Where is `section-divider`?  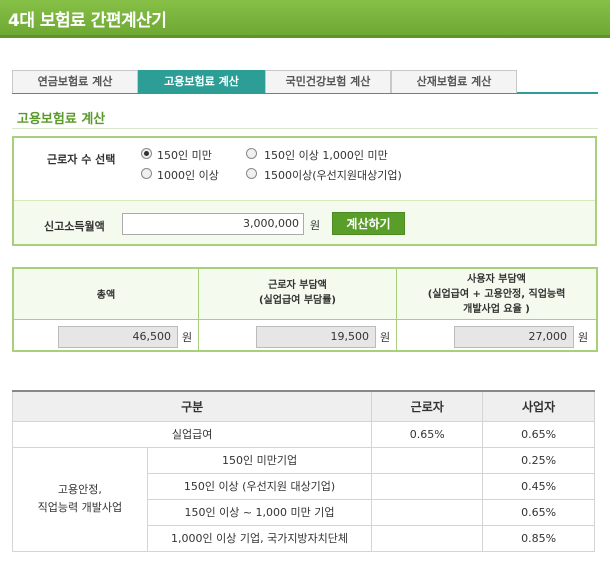 section-divider is located at coordinates (305, 128).